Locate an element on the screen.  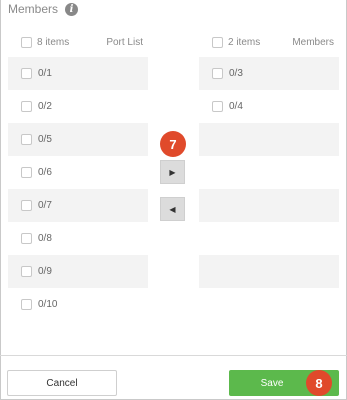
list-item: 0/1 is located at coordinates (78, 73).